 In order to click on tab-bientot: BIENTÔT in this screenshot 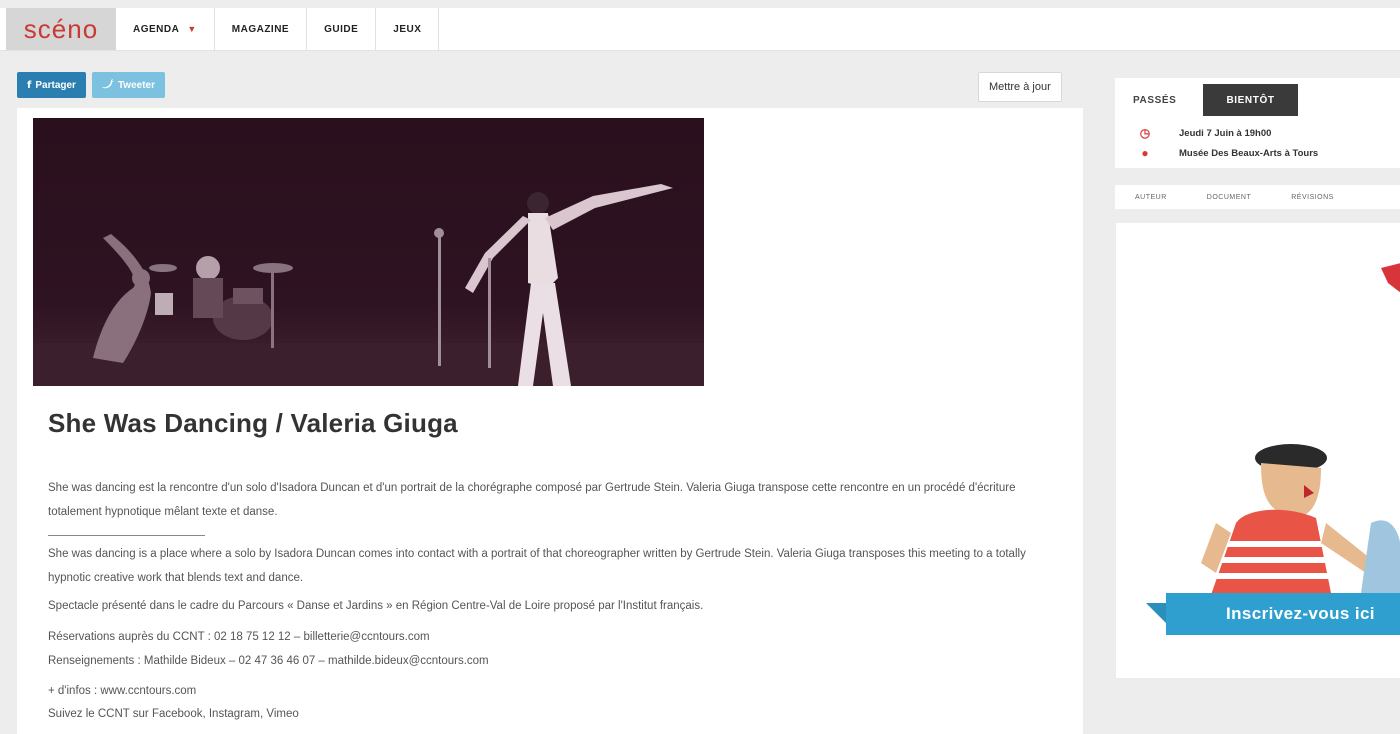, I will do `click(1250, 100)`.